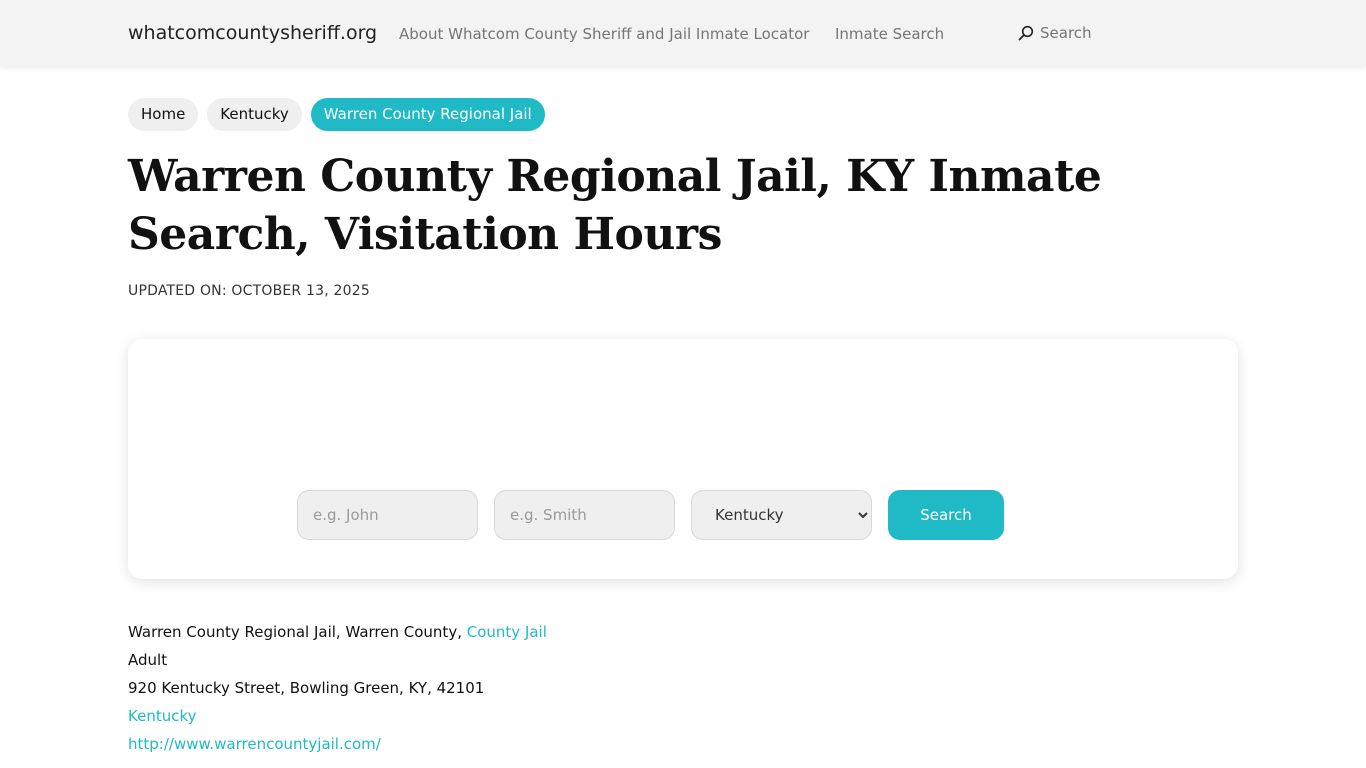 The width and height of the screenshot is (1366, 768). I want to click on facility-state-line: Kentucky, so click(337, 716).